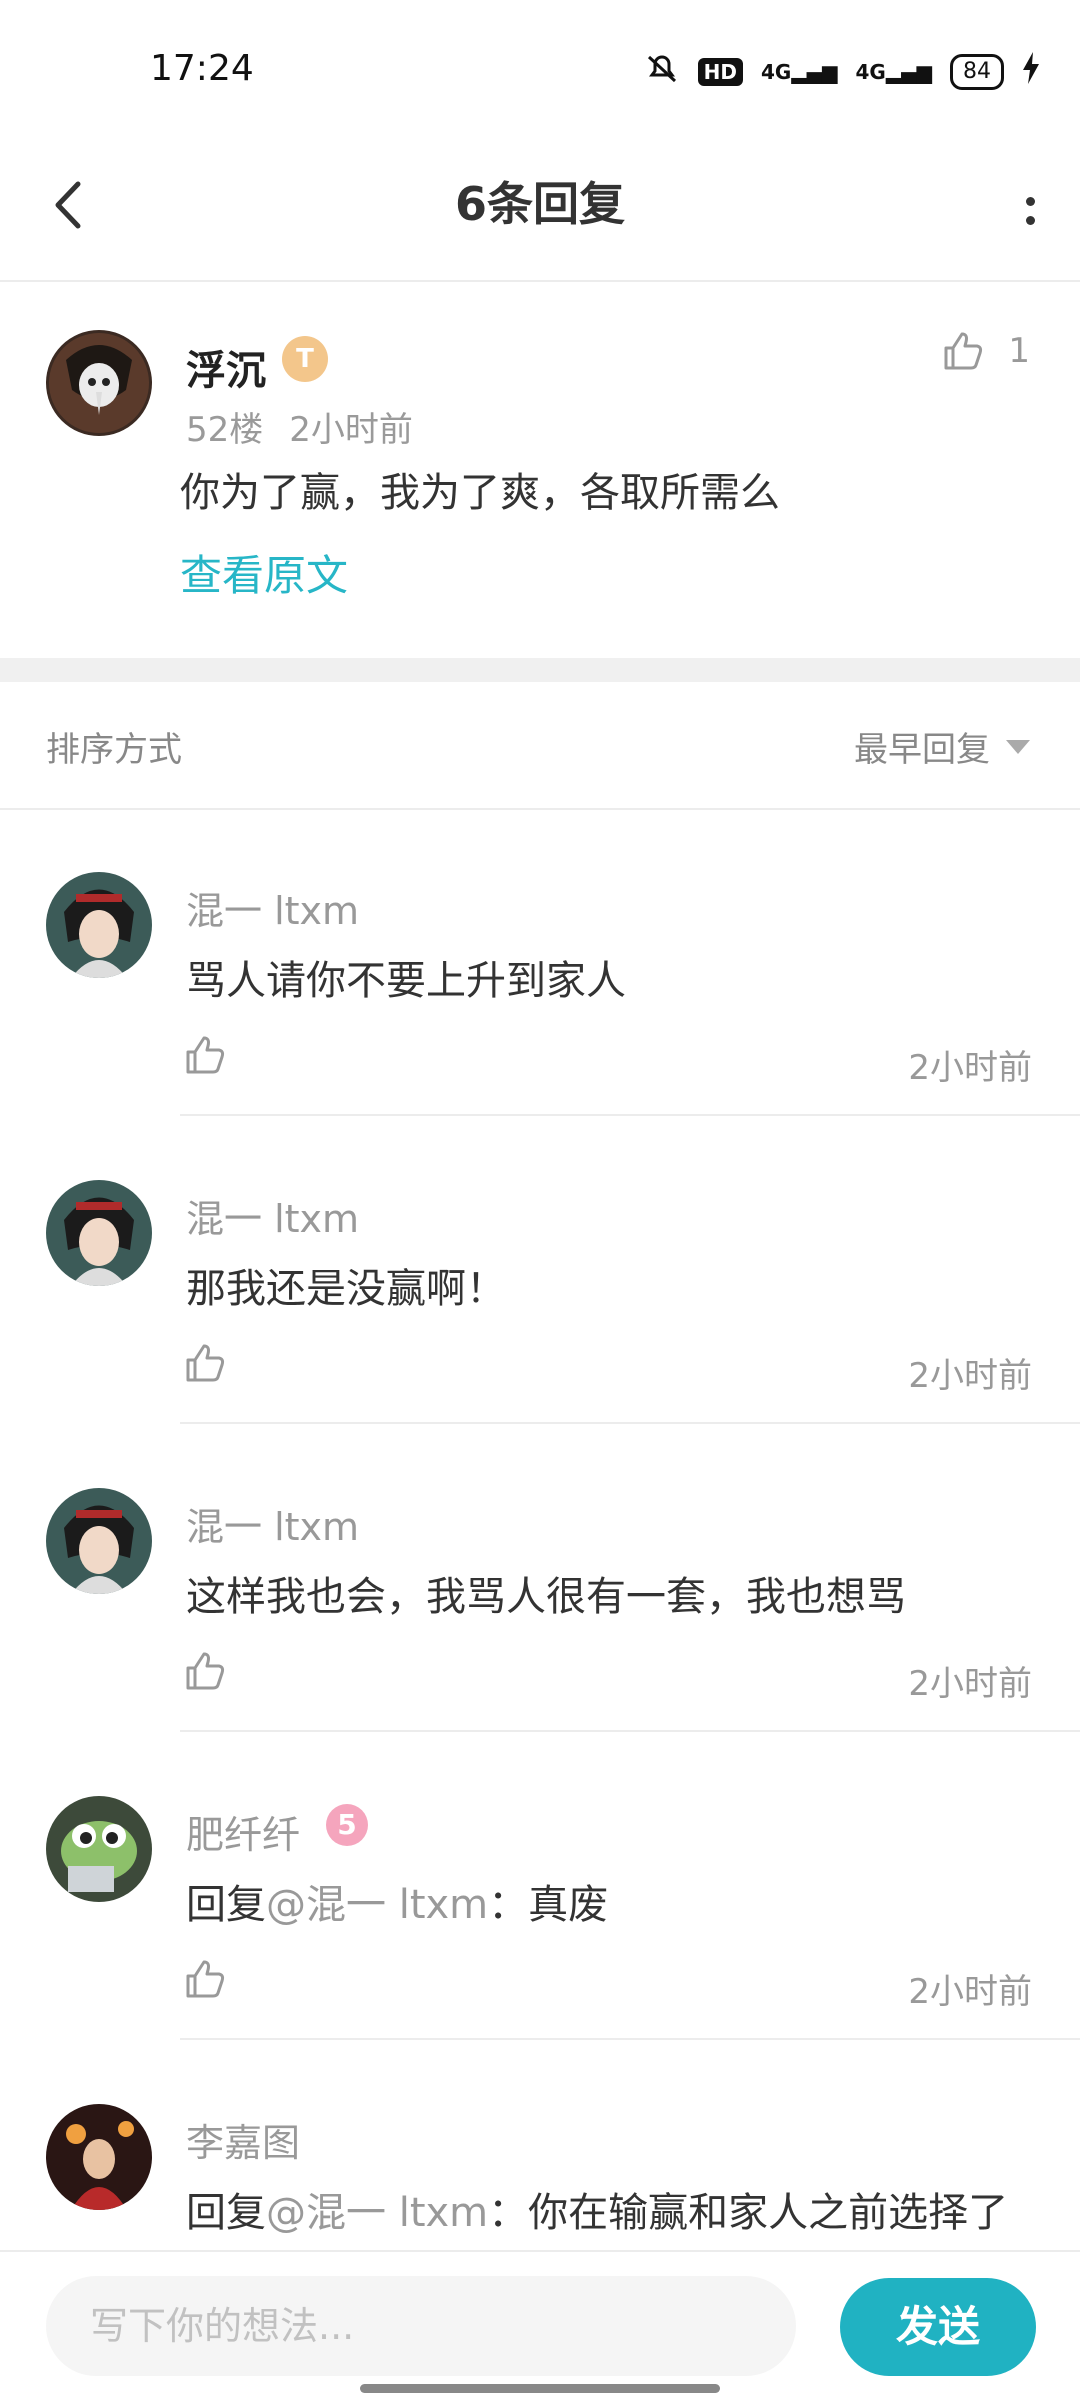  I want to click on level-badge: 5, so click(347, 1825).